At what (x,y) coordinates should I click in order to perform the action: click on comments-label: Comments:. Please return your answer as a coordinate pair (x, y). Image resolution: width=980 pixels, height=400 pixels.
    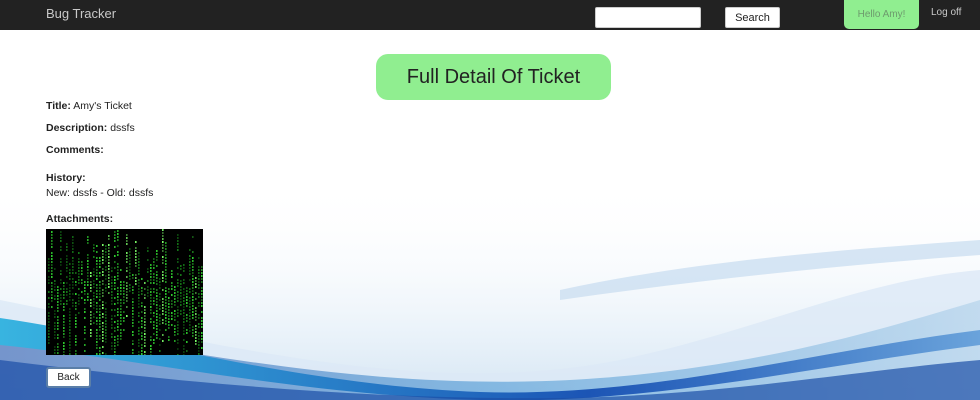
    Looking at the image, I should click on (75, 150).